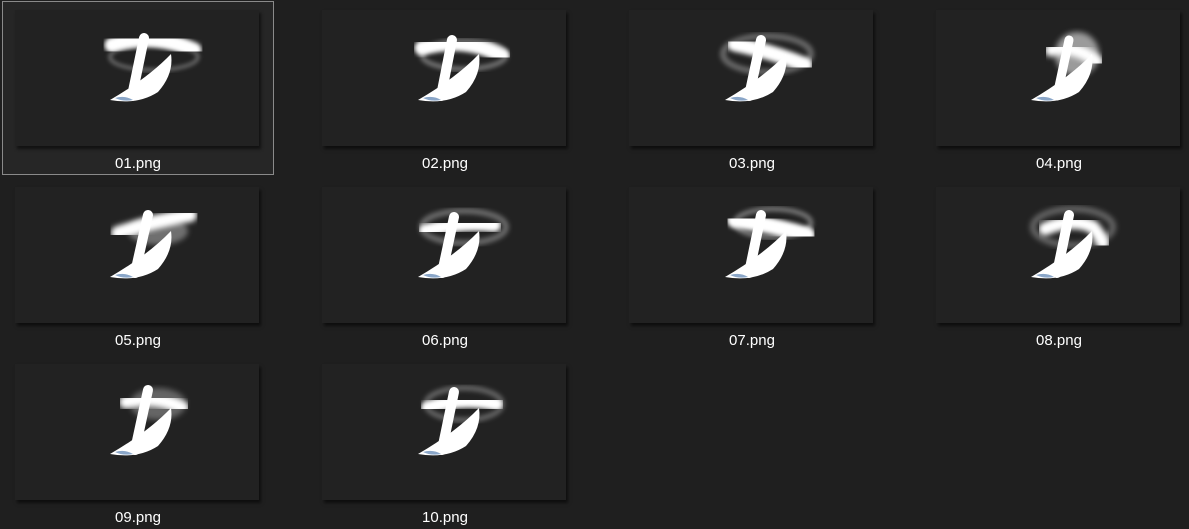  I want to click on file-name-label: 03.png, so click(752, 163).